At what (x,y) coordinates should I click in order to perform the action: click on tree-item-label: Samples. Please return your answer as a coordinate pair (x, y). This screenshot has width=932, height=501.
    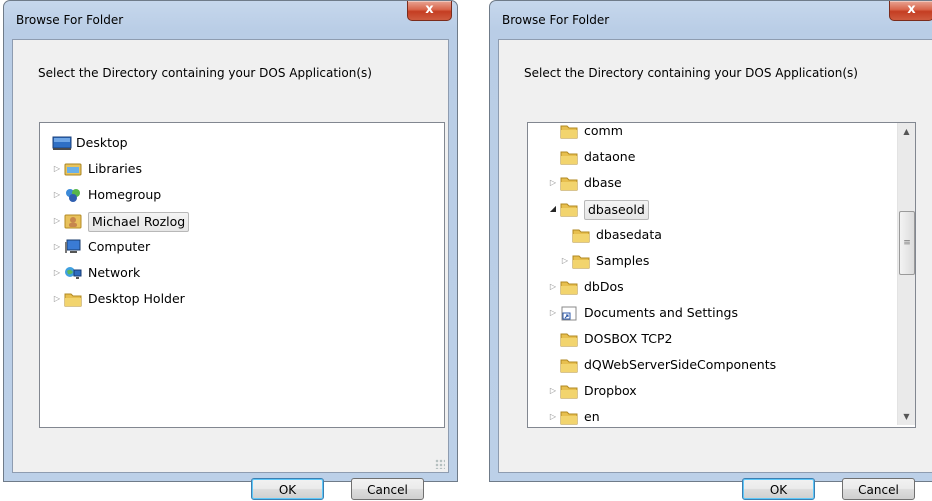
    Looking at the image, I should click on (623, 260).